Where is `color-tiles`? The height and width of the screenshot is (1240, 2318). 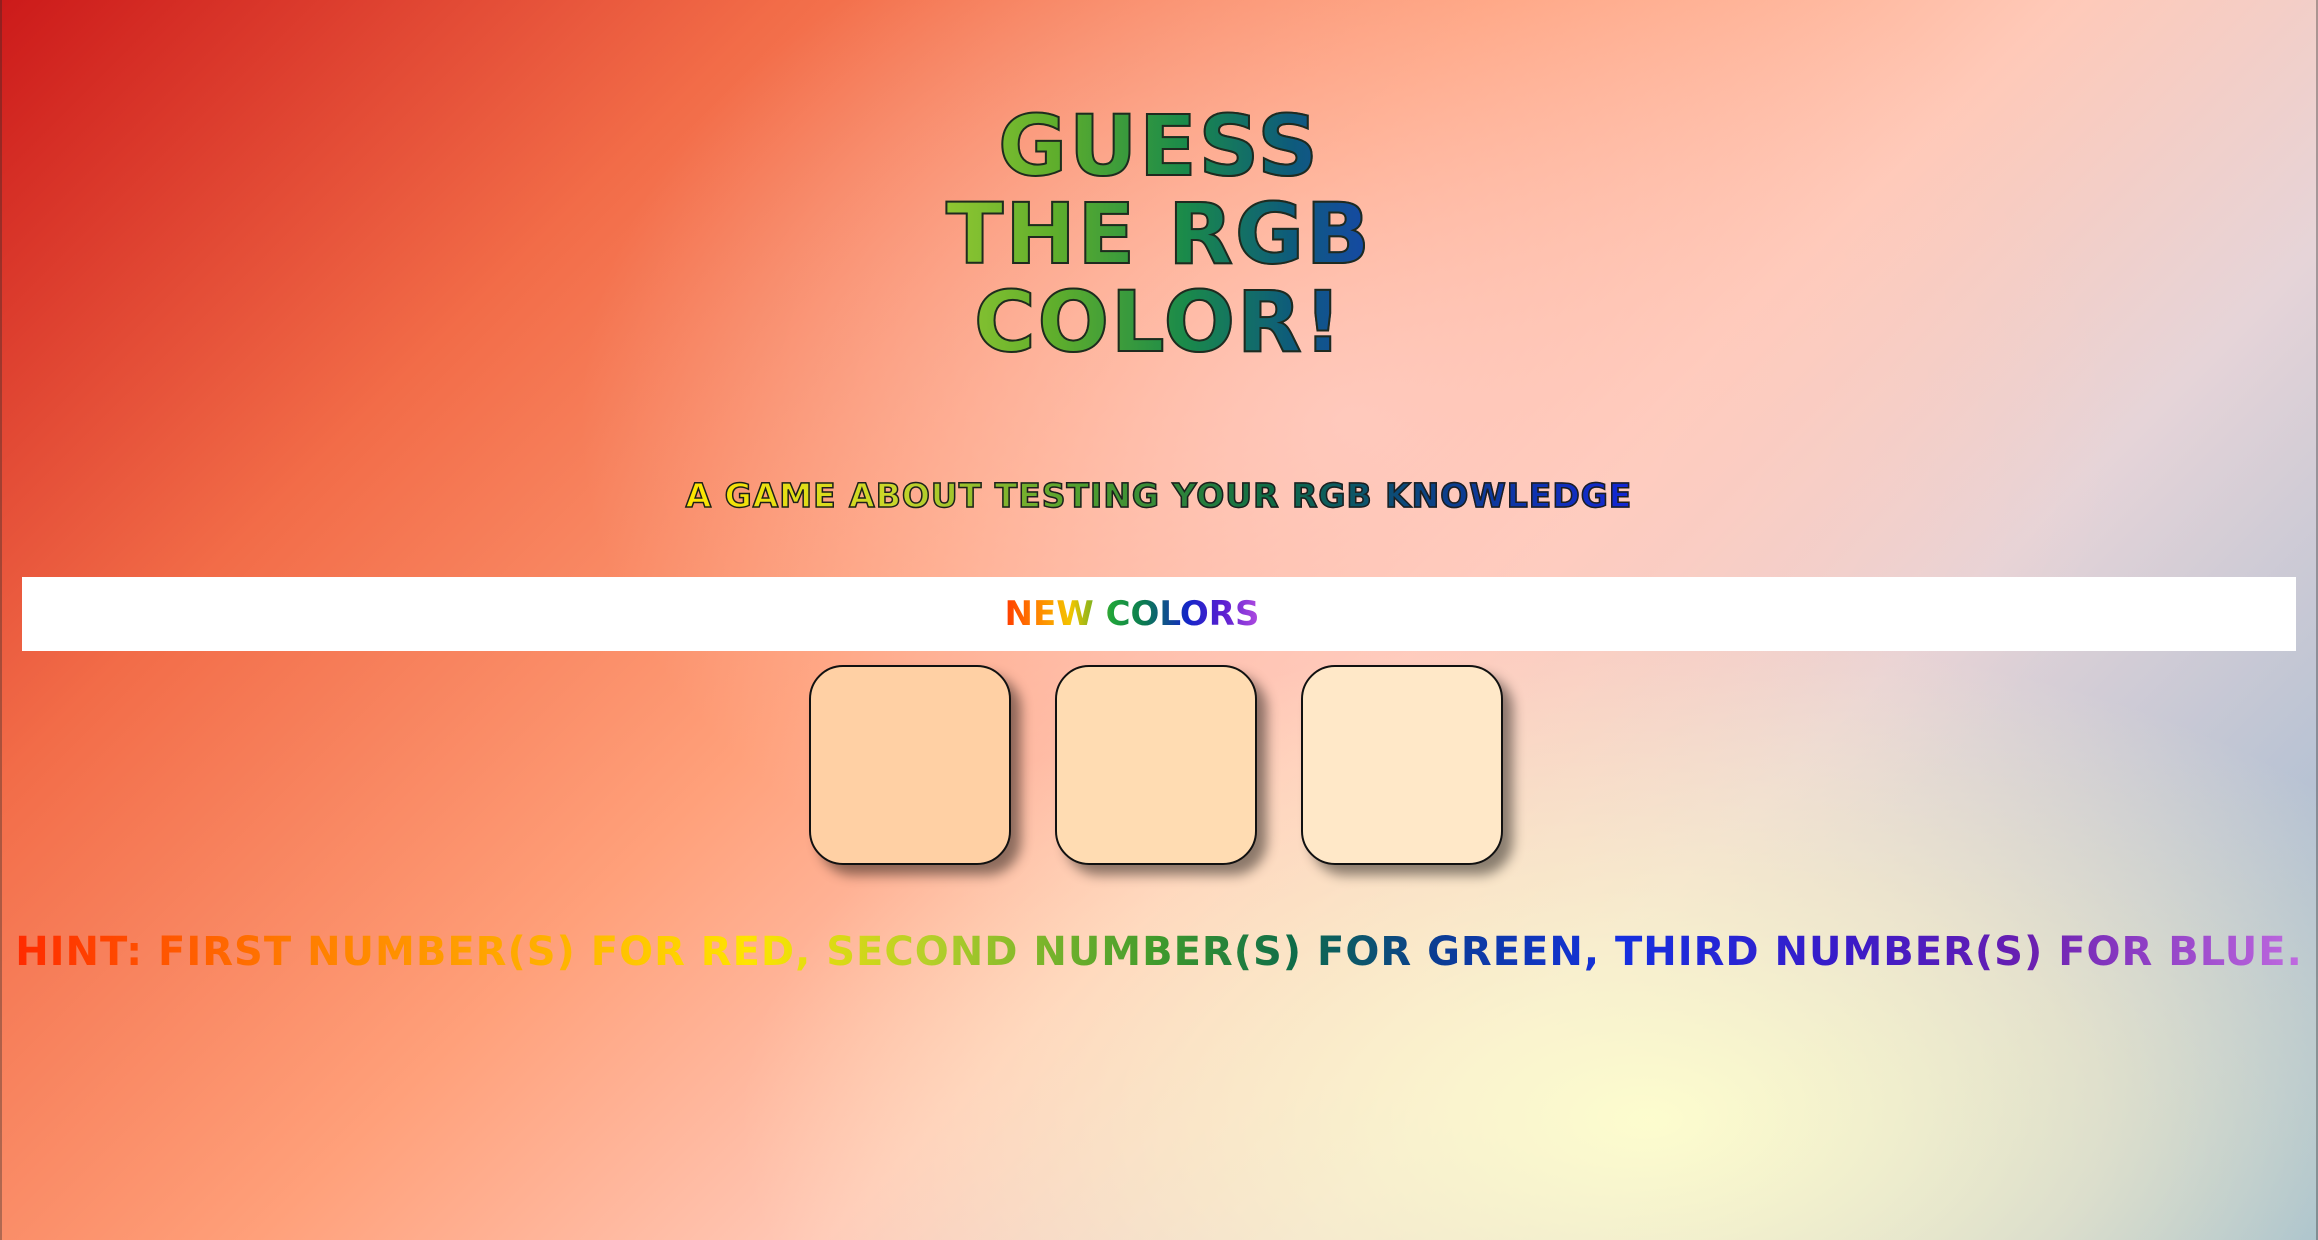 color-tiles is located at coordinates (1159, 766).